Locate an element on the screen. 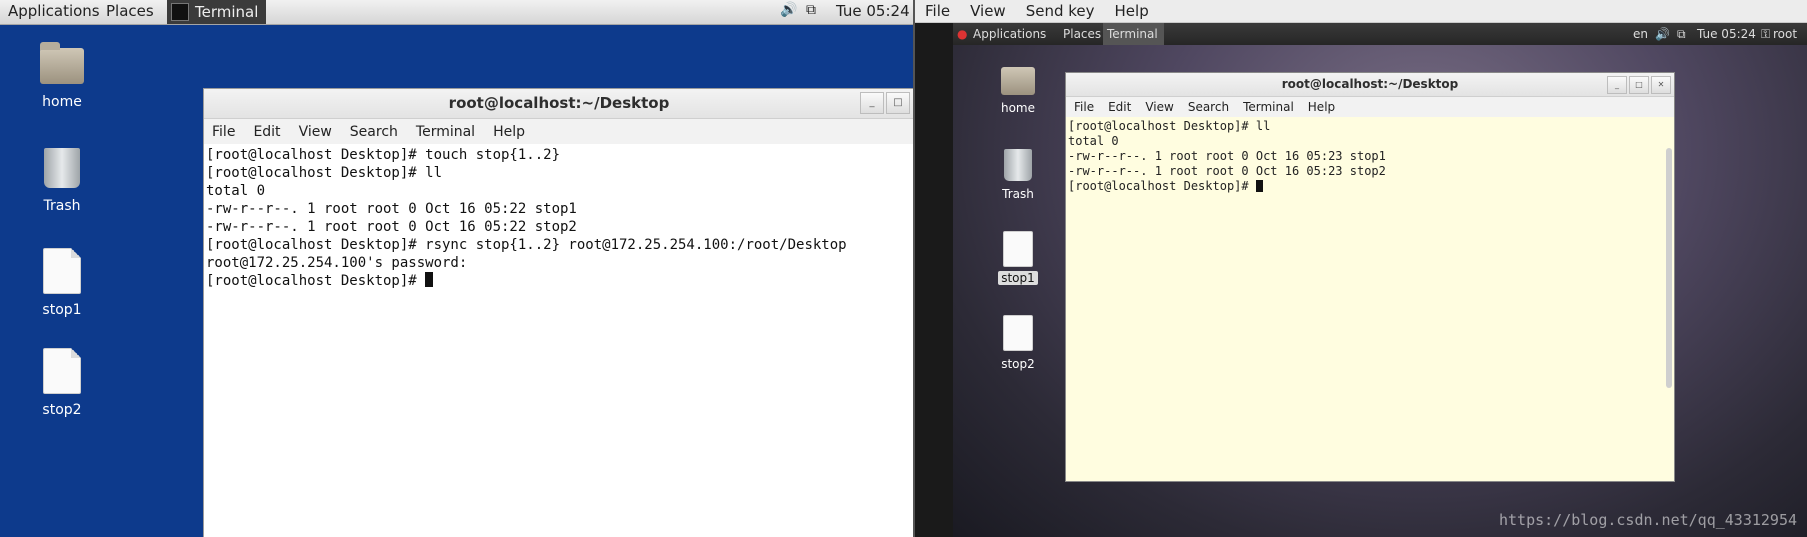  clock: Tue 05:24 is located at coordinates (873, 11).